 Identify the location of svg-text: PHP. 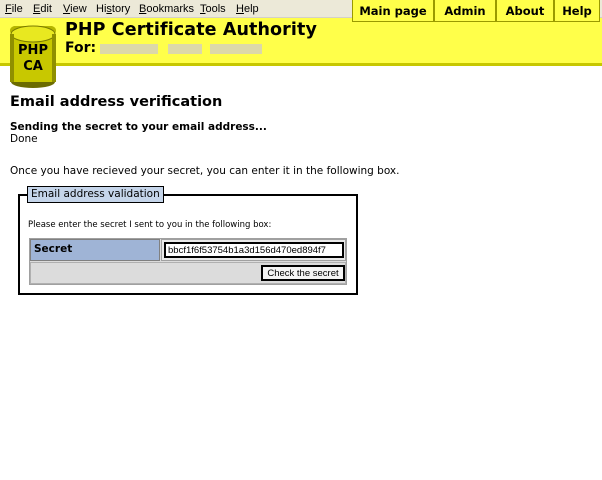
(33, 50).